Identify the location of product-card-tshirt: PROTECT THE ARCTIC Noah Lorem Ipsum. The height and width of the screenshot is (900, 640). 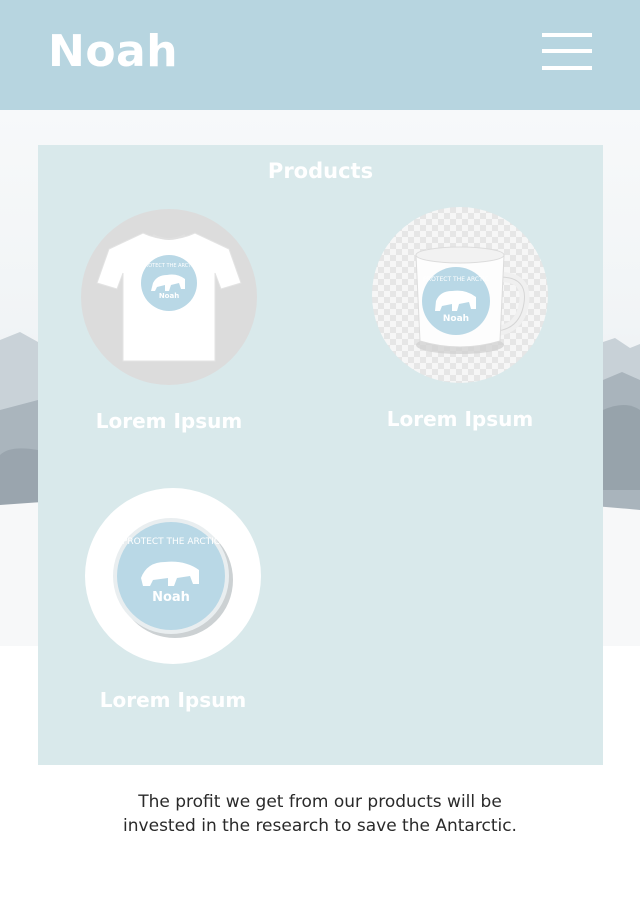
(169, 321).